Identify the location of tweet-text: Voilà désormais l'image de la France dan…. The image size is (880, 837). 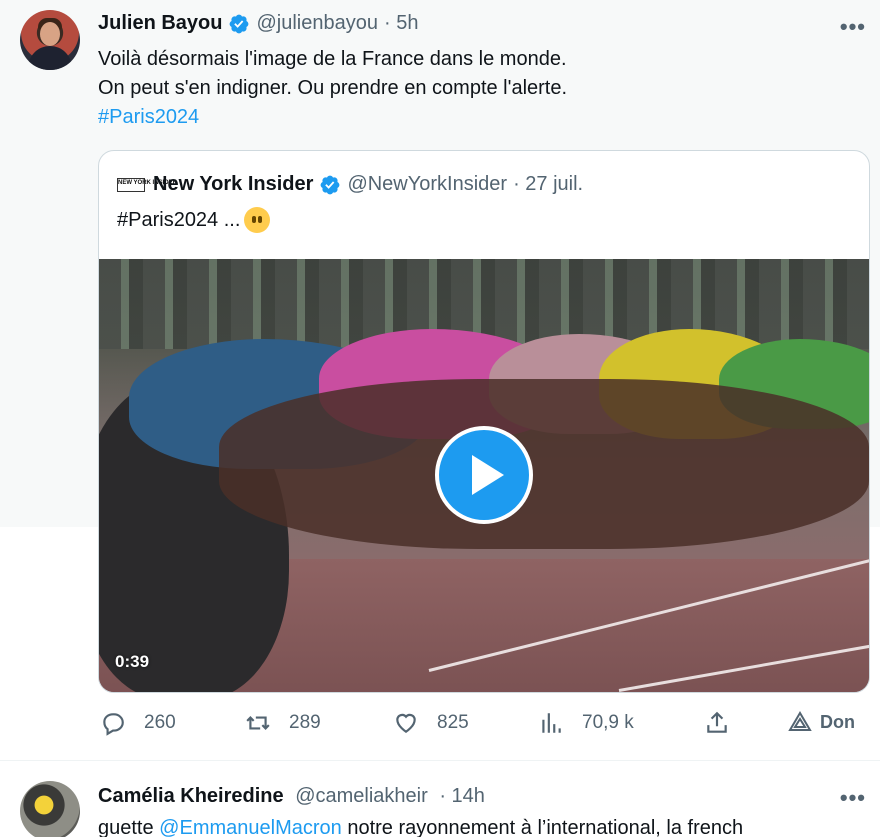
(332, 88).